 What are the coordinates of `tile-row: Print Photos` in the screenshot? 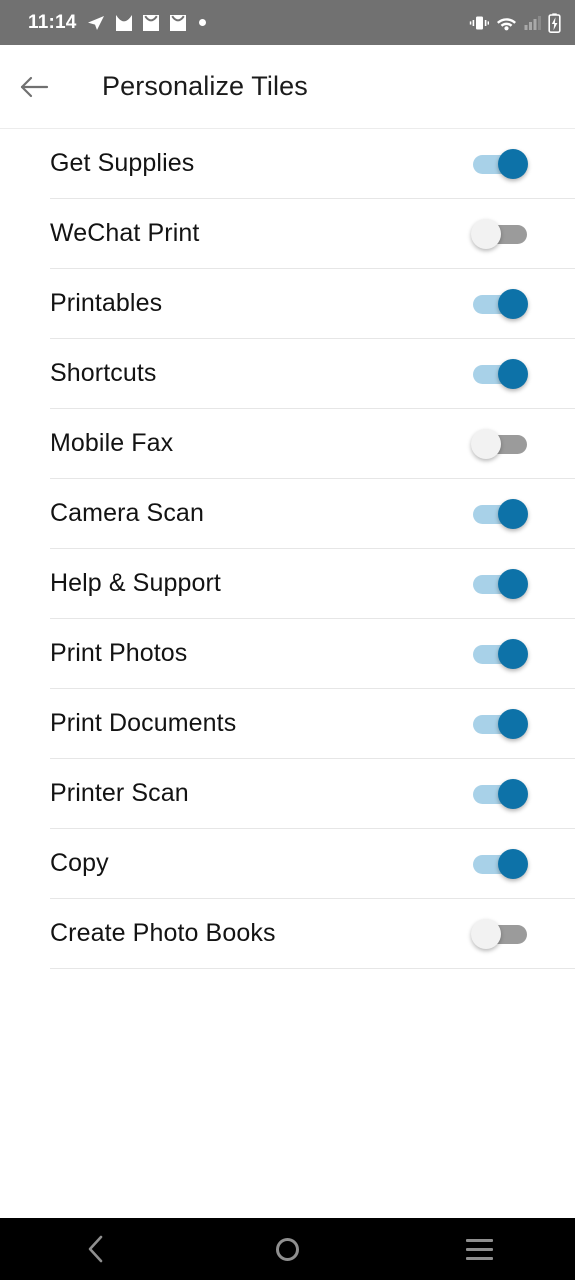 It's located at (312, 654).